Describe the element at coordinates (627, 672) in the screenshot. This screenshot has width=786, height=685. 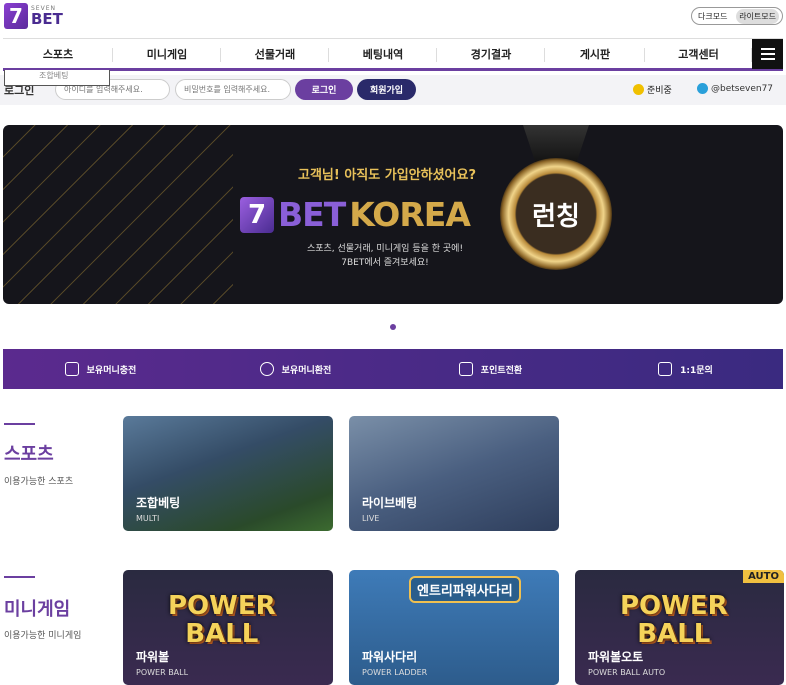
I see `card-subtitle: POWER BALL AUTO` at that location.